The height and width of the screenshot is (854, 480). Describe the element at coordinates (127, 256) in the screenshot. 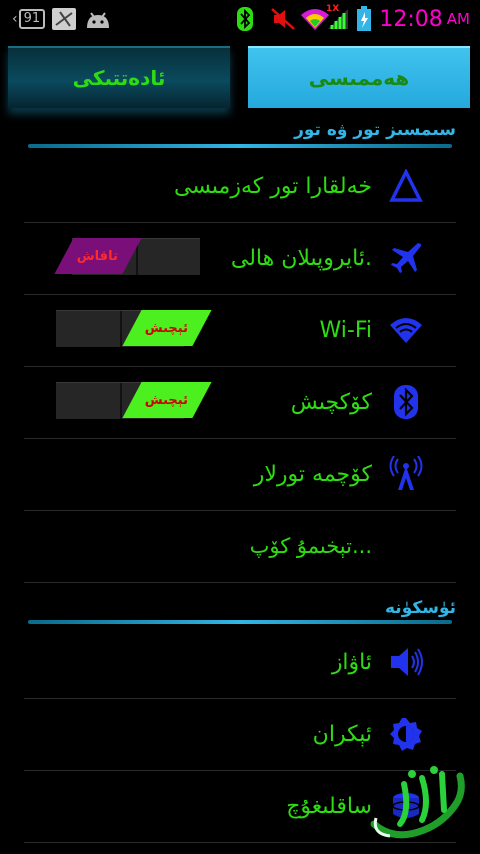

I see `airplane-toggle: تاقاش` at that location.